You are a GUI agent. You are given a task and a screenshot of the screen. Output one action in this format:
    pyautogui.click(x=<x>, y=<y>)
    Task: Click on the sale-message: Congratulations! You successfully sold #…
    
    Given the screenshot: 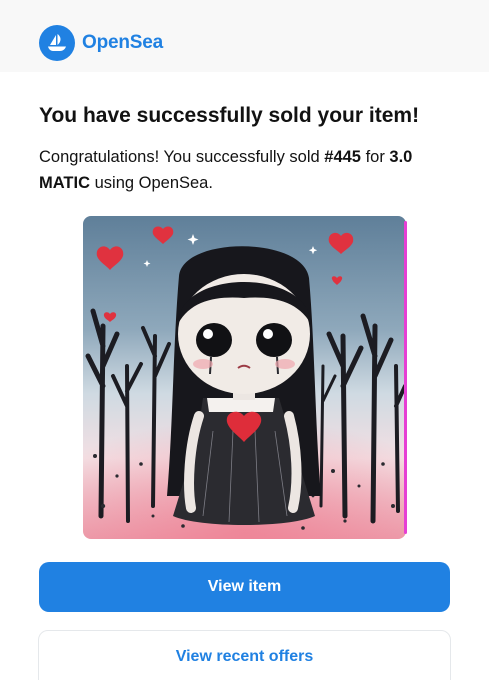 What is the action you would take?
    pyautogui.click(x=239, y=170)
    